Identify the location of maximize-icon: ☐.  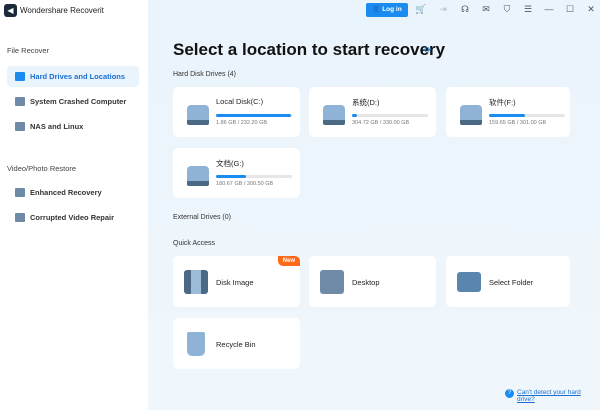
(570, 9).